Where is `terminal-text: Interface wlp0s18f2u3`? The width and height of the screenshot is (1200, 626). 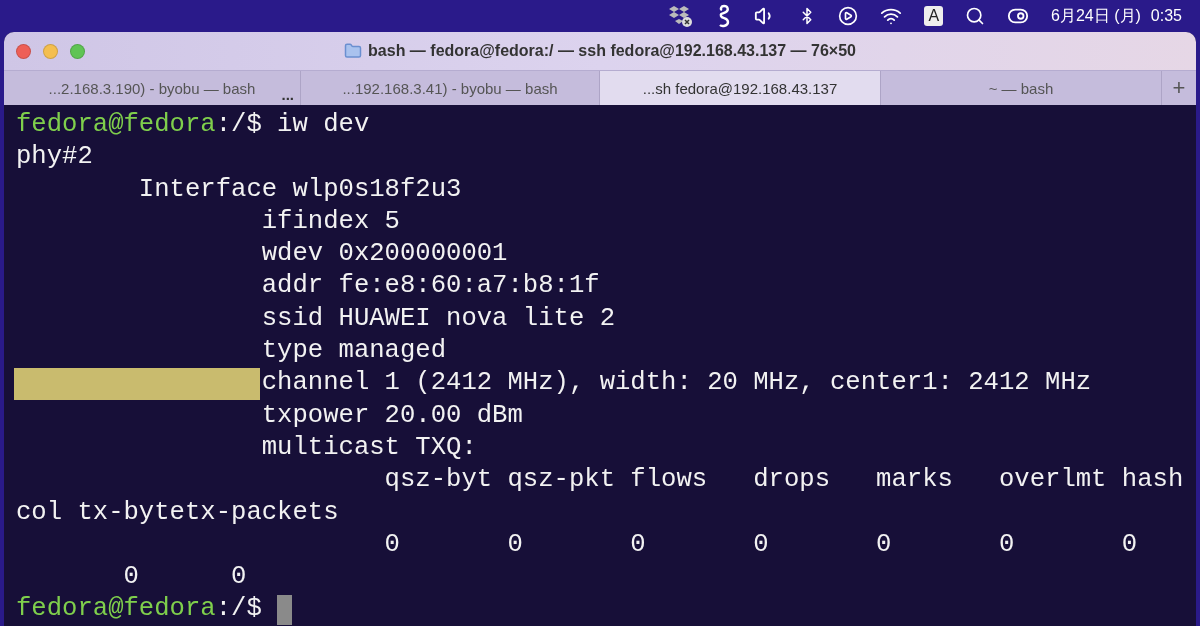
terminal-text: Interface wlp0s18f2u3 is located at coordinates (299, 189).